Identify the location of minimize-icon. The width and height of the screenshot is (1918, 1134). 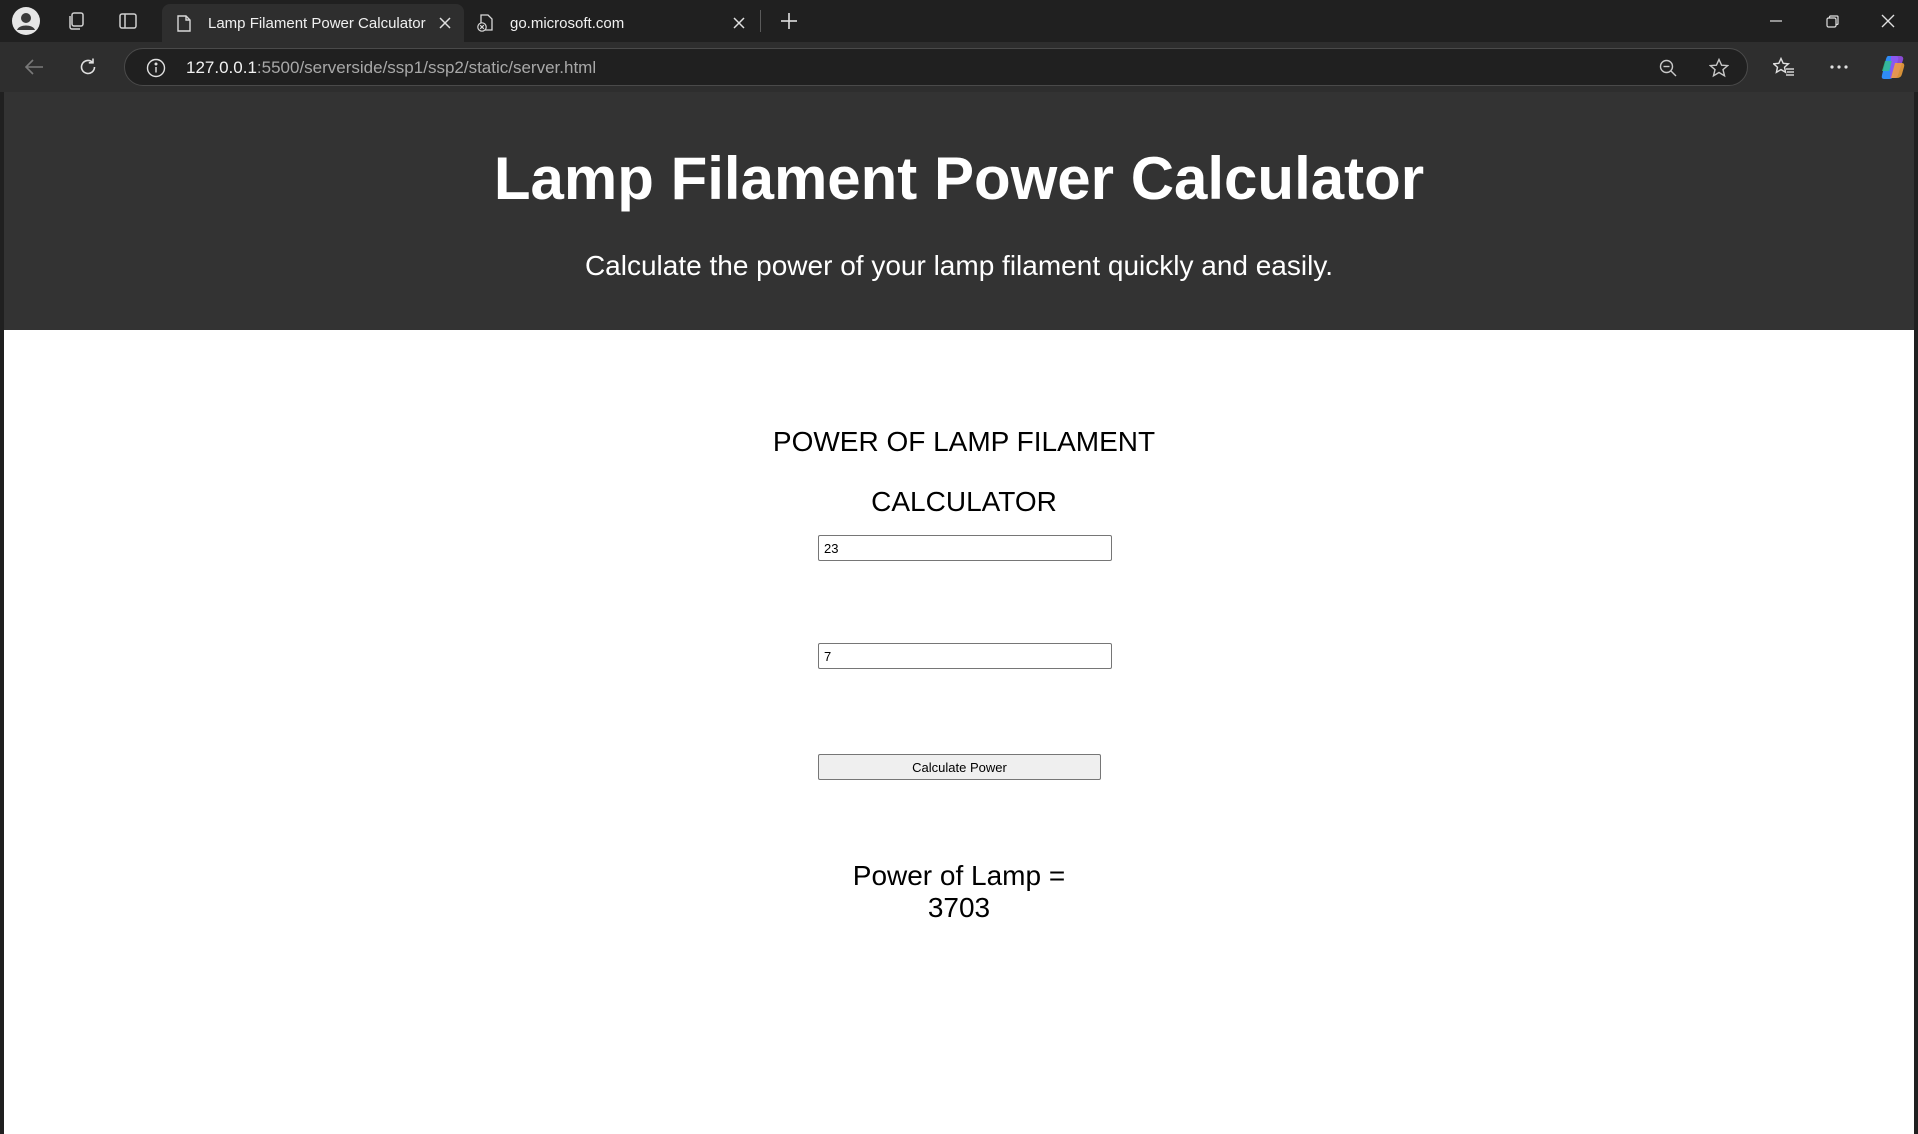
(1776, 21).